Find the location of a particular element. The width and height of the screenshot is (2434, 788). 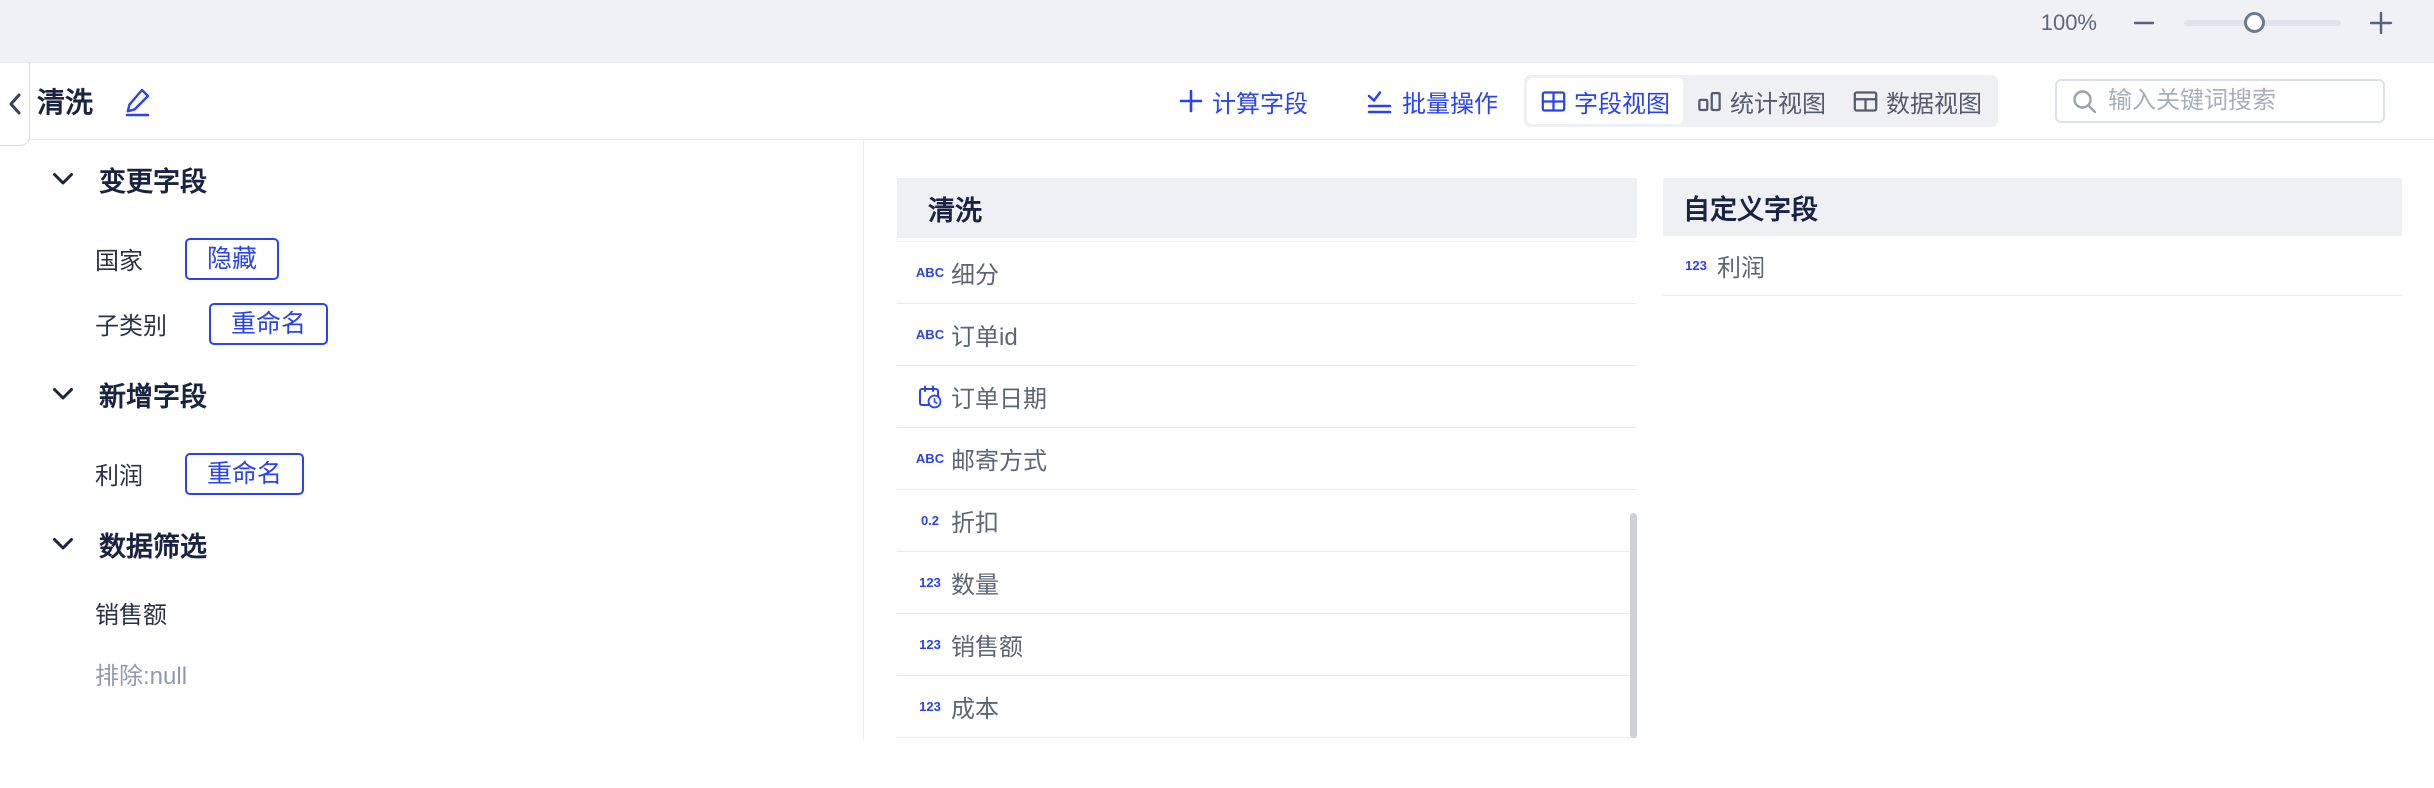

field-name: 订单日期 is located at coordinates (999, 399).